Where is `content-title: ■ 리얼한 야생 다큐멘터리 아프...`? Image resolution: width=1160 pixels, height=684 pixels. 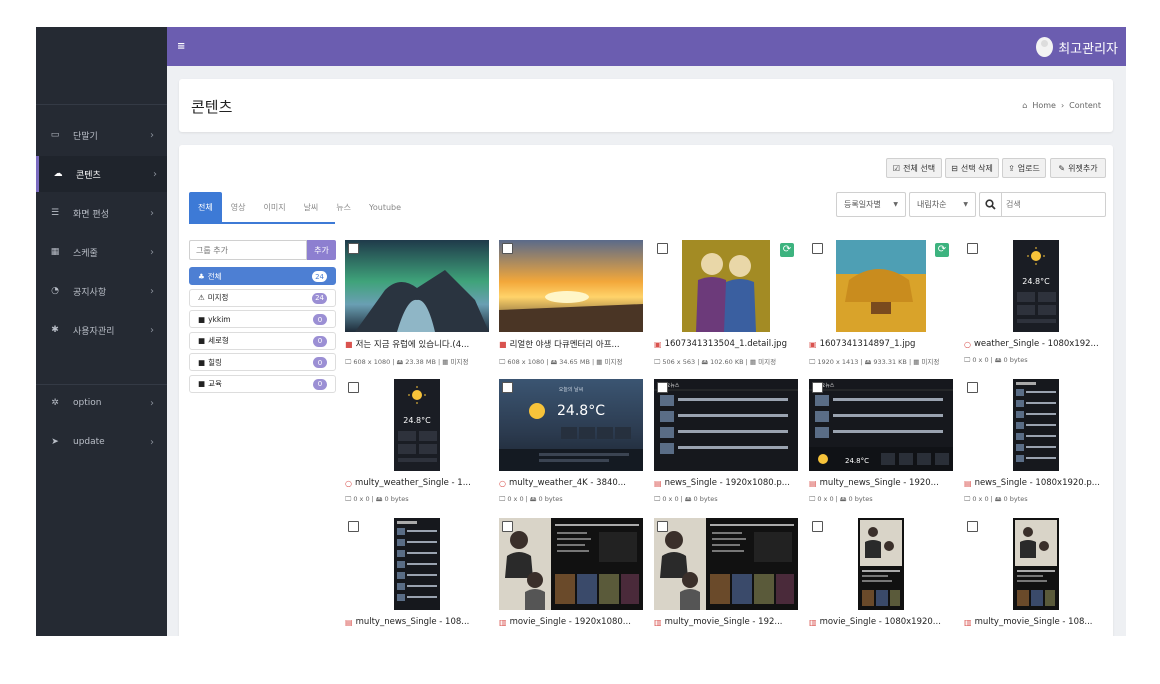
content-title: ■ 리얼한 야생 다큐멘터리 아프... is located at coordinates (571, 344).